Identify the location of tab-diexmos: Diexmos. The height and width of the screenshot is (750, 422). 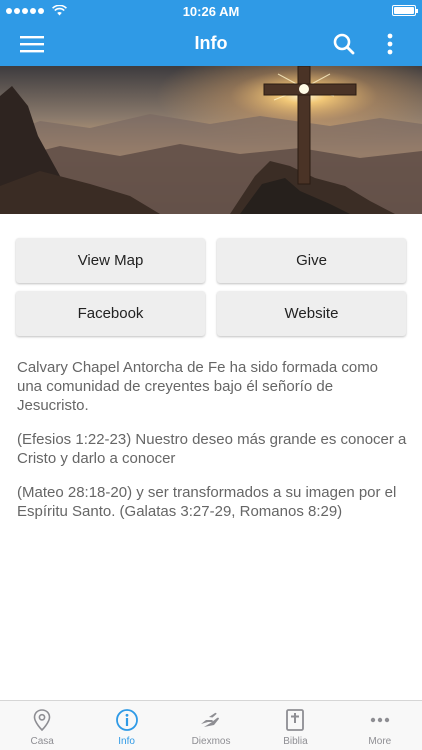
(211, 725).